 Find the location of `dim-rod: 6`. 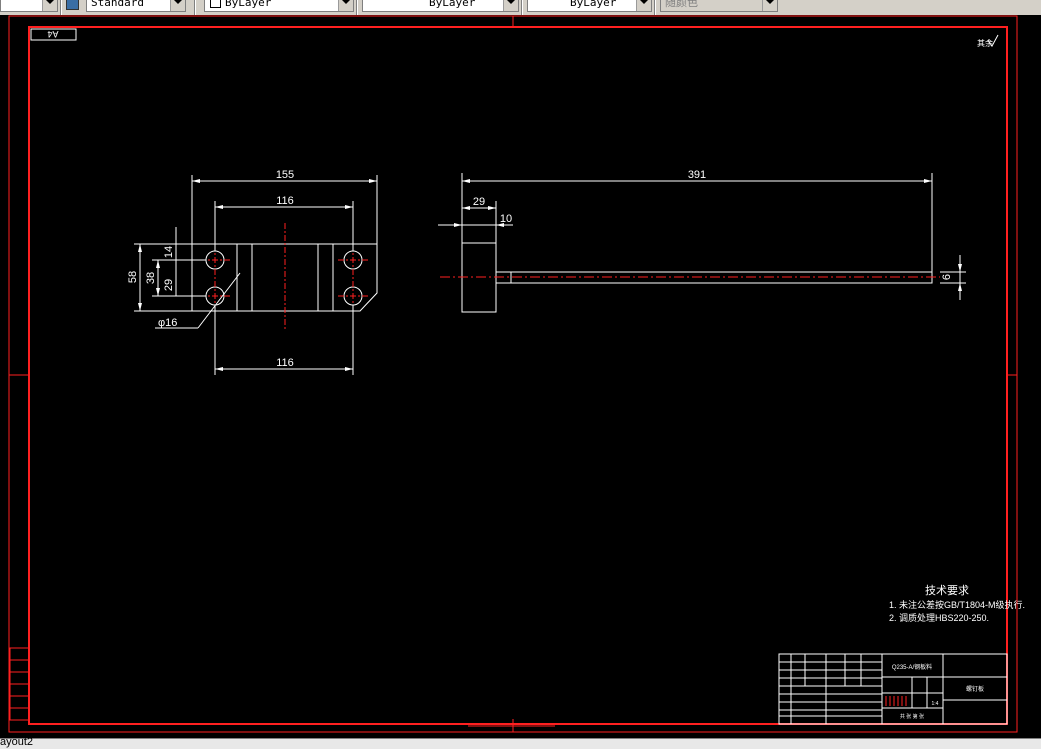

dim-rod: 6 is located at coordinates (947, 277).